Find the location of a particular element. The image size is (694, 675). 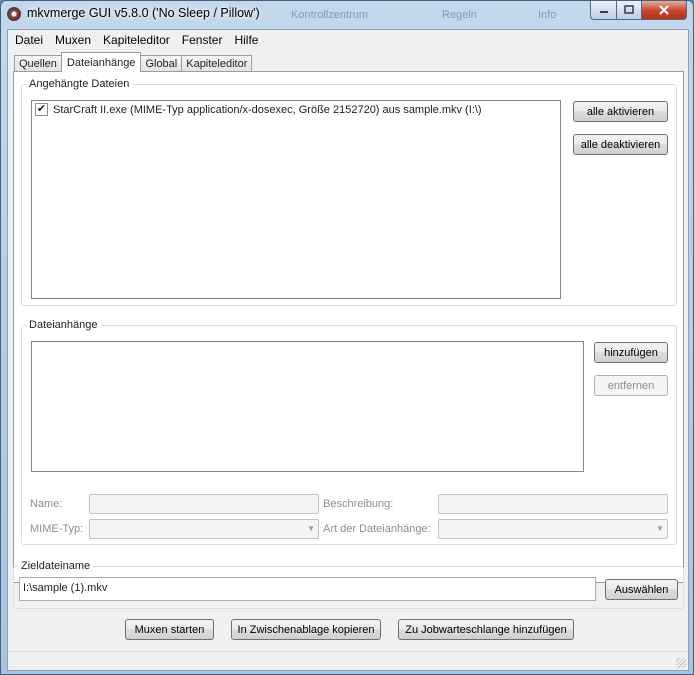

start-muxing-button: Muxen starten is located at coordinates (169, 629).